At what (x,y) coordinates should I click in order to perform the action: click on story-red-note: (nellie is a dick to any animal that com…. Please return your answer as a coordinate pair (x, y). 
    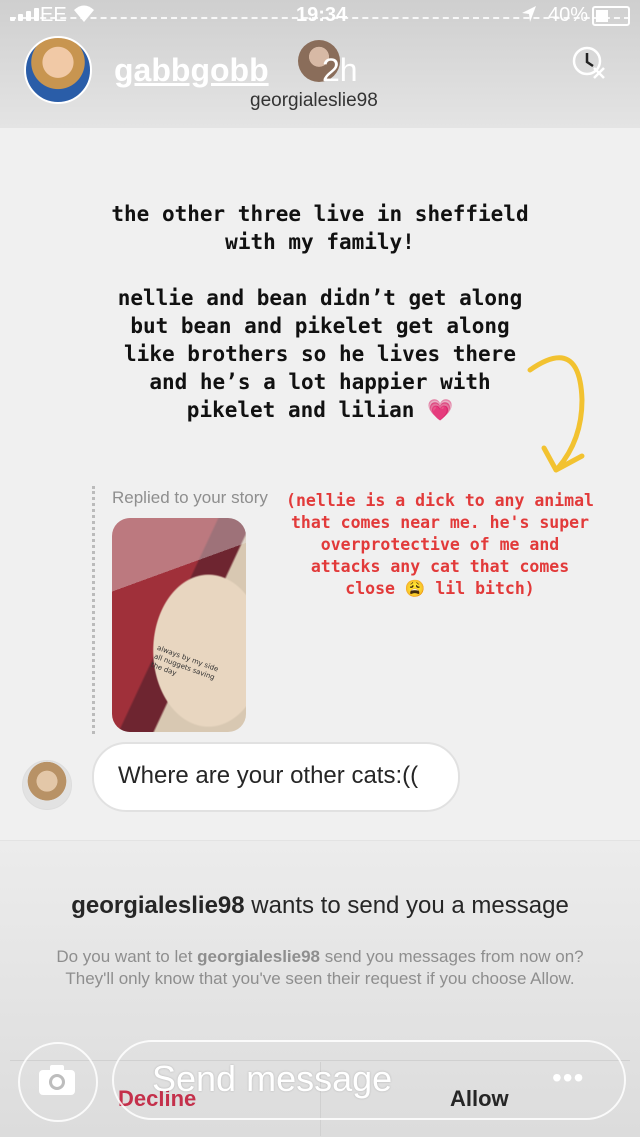
    Looking at the image, I should click on (440, 544).